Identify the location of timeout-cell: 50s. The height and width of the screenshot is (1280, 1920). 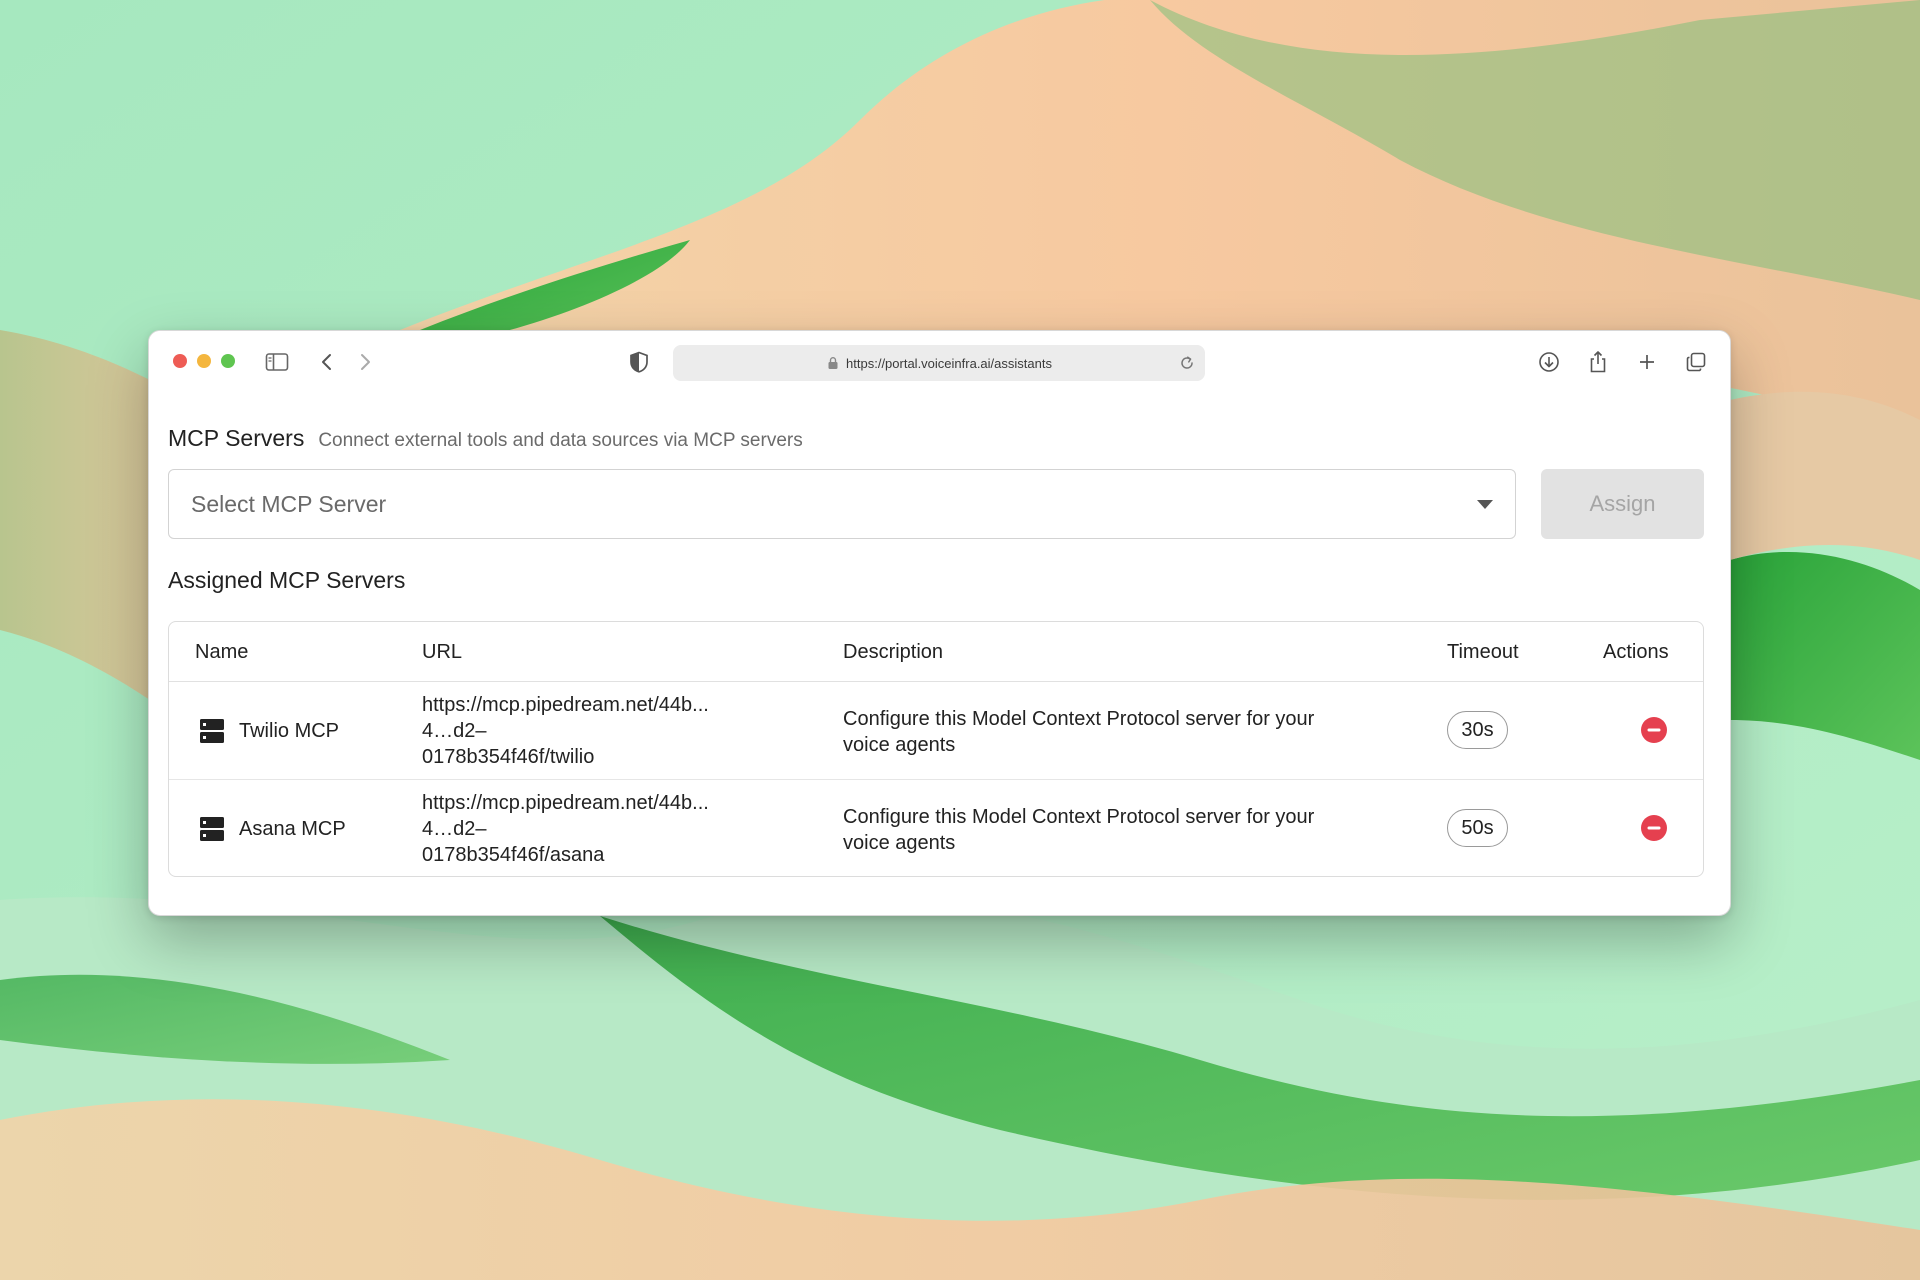
(1477, 828).